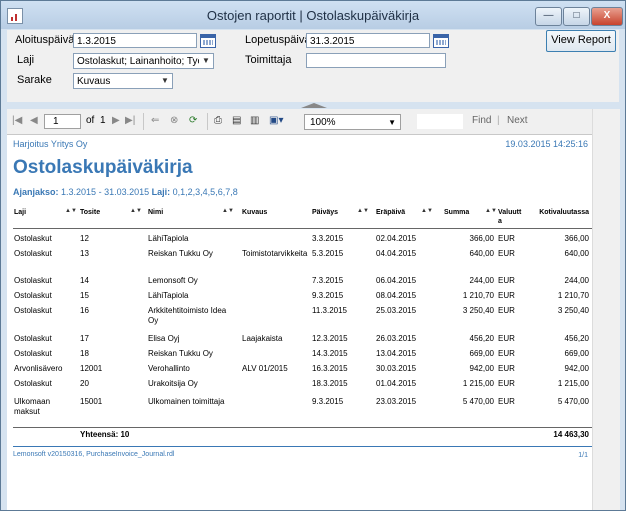 The image size is (626, 511). What do you see at coordinates (205, 192) in the screenshot?
I see `type-filter-value: 0,1,2,3,4,5,6,7,8` at bounding box center [205, 192].